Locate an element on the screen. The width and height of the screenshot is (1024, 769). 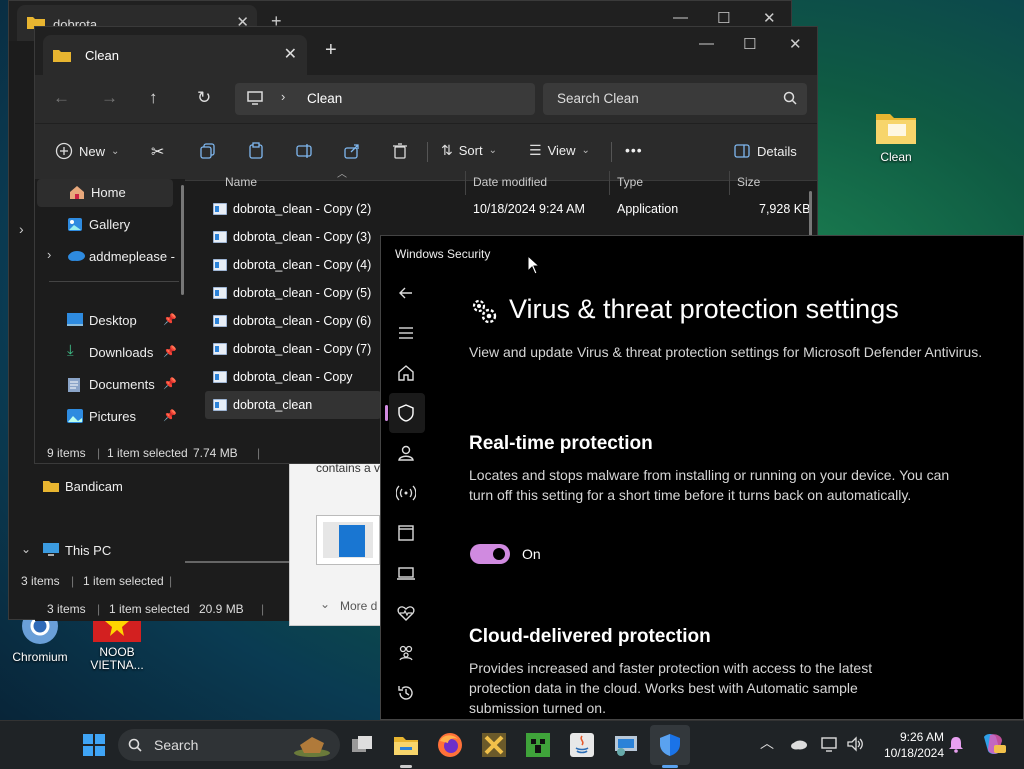
clock: 9:26 AM 10/18/2024 is located at coordinates (910, 745).